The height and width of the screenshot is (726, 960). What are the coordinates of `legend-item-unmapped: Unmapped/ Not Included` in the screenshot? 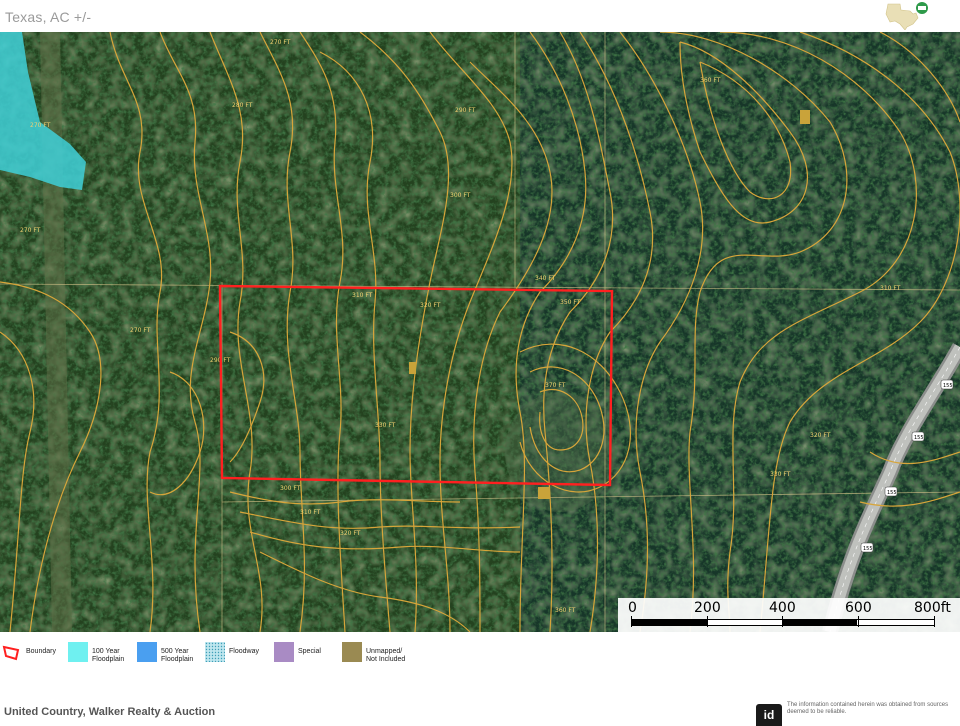 It's located at (374, 654).